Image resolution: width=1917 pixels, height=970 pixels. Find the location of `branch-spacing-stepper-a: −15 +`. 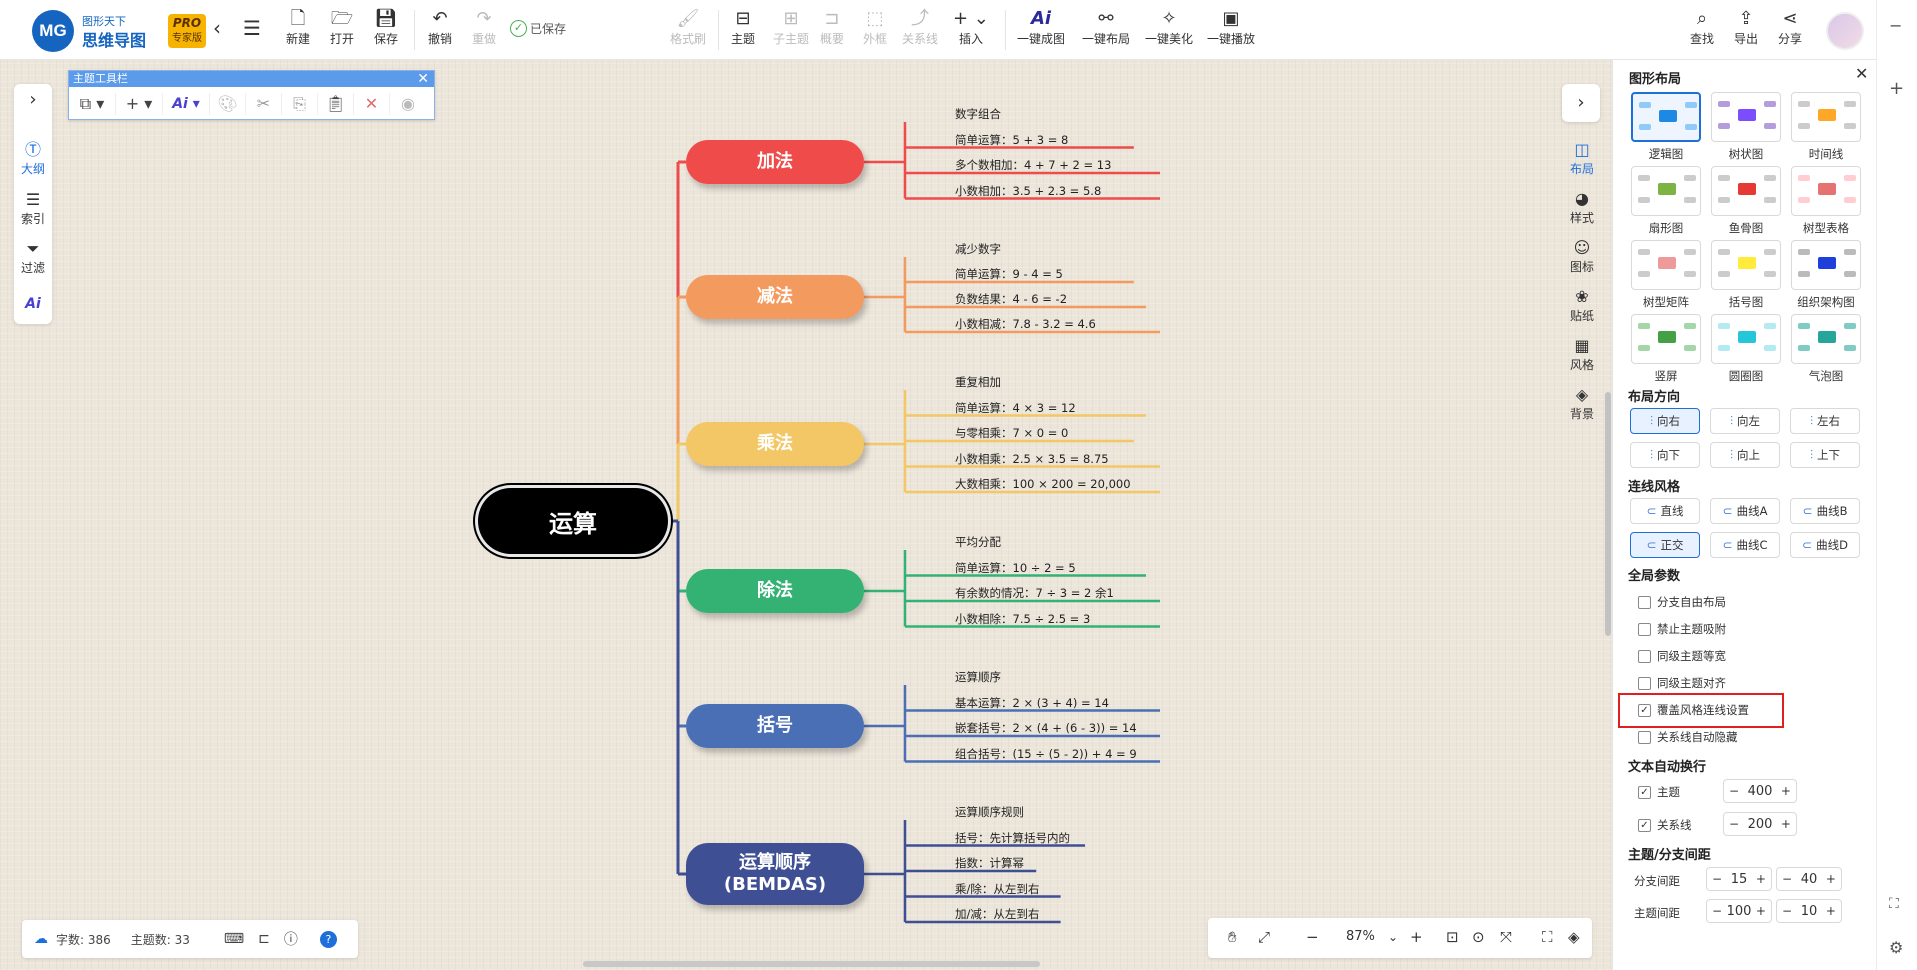

branch-spacing-stepper-a: −15 + is located at coordinates (1739, 879).